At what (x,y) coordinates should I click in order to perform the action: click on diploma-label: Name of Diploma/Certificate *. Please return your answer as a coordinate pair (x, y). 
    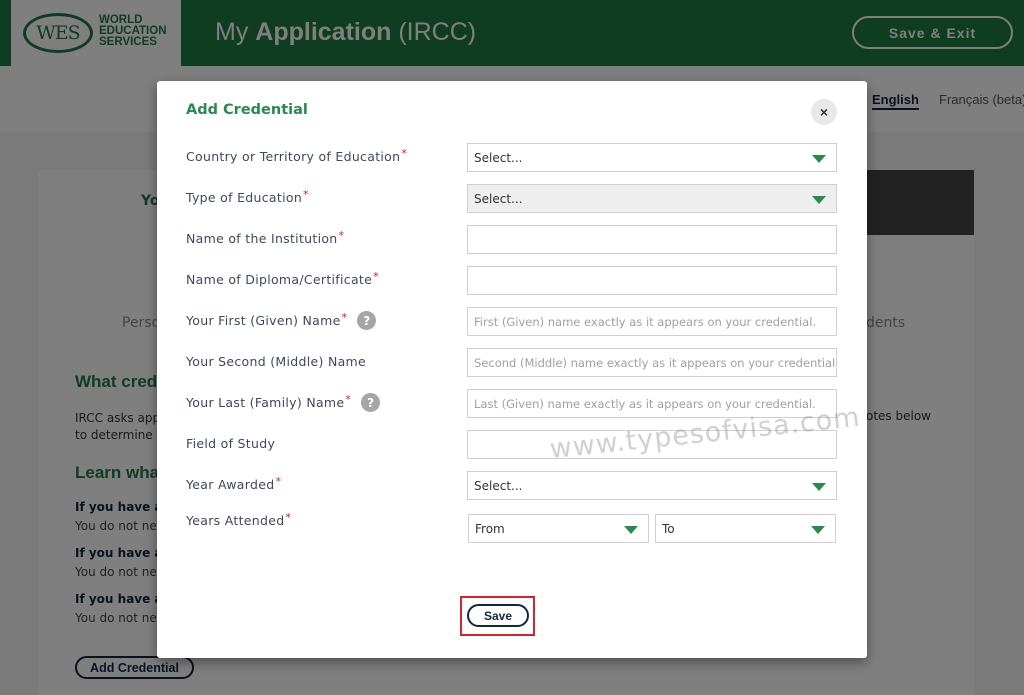
    Looking at the image, I should click on (282, 278).